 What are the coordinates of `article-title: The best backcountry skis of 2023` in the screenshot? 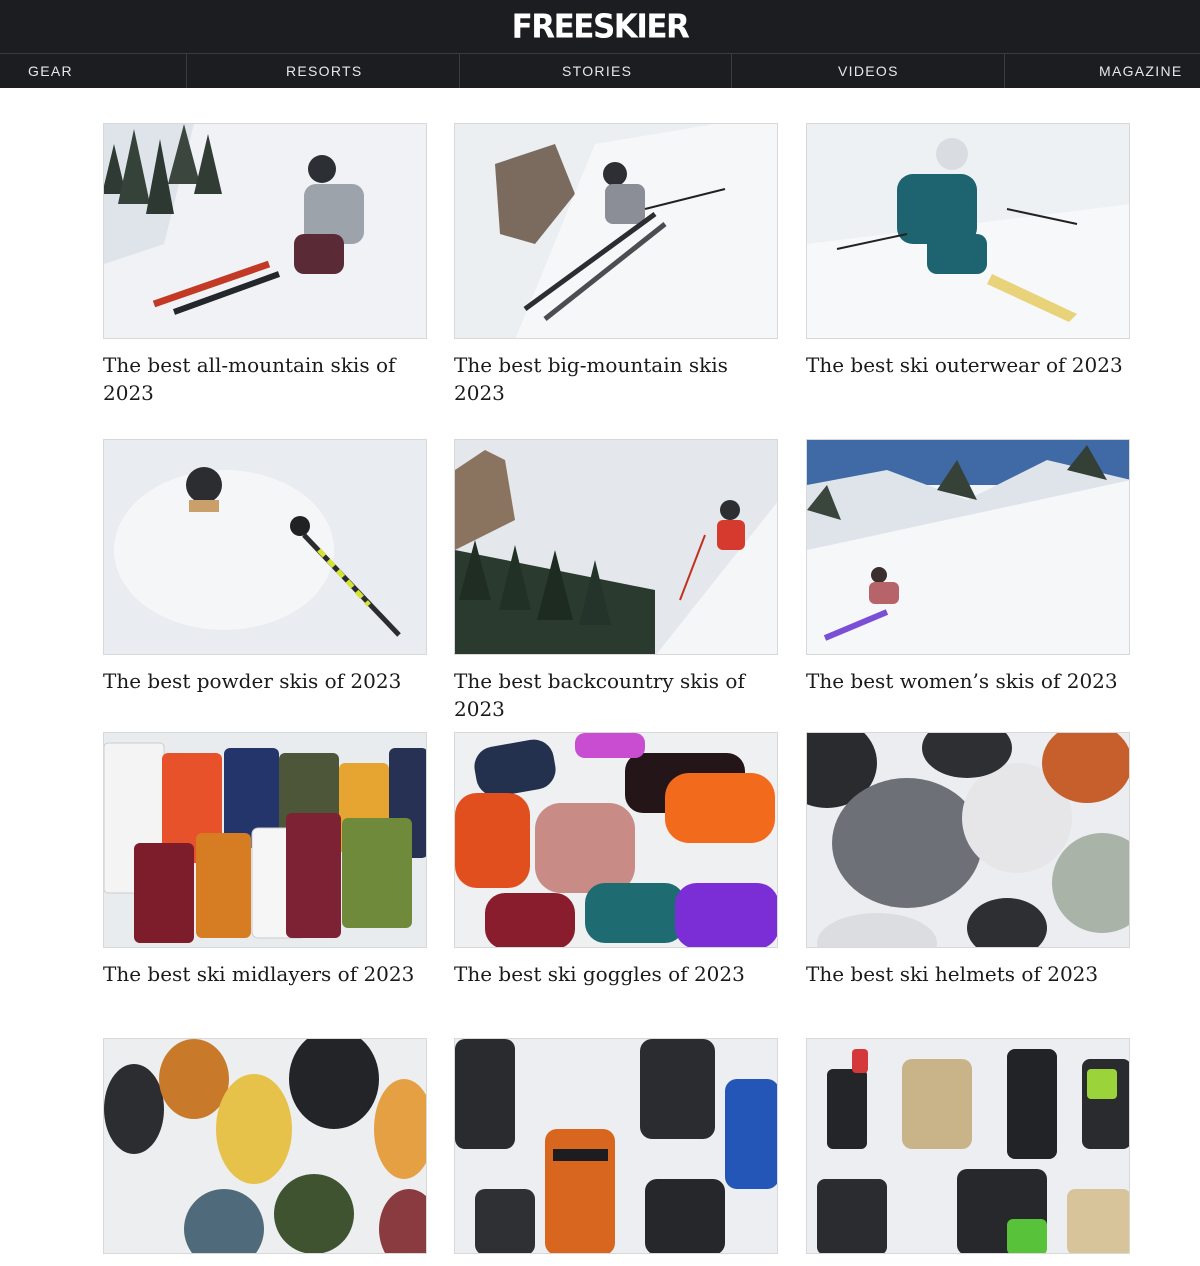 It's located at (616, 695).